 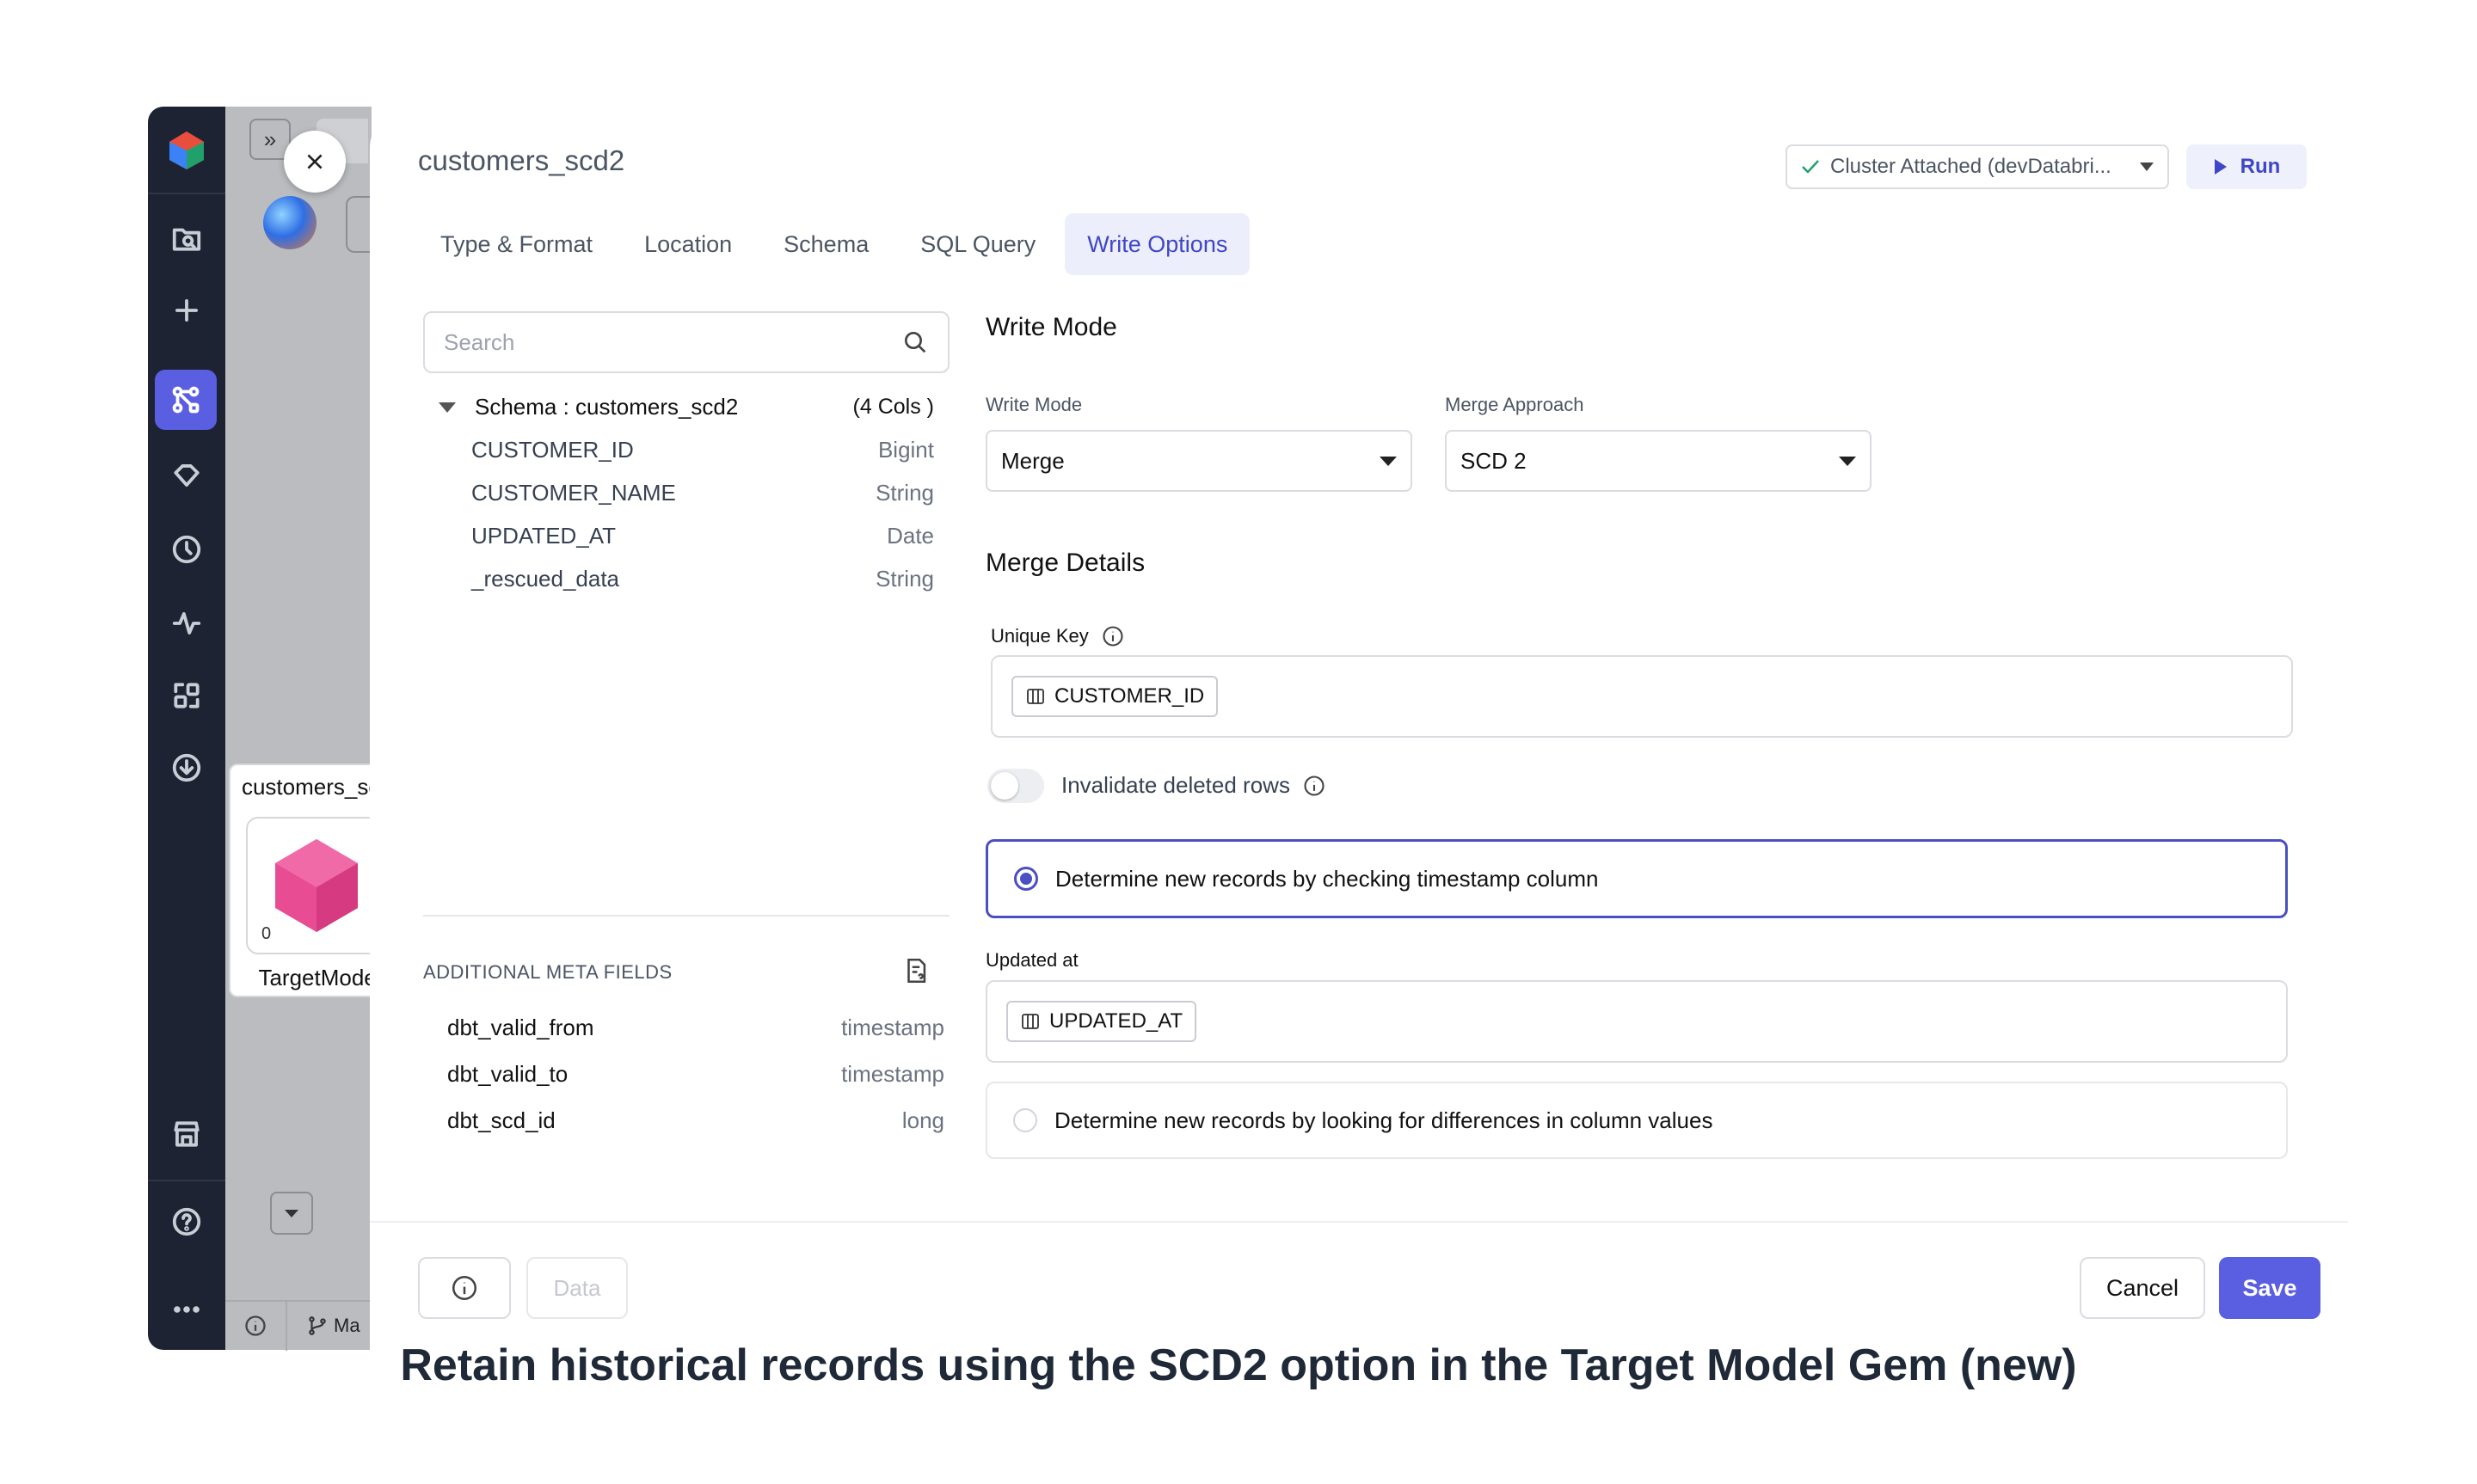 What do you see at coordinates (520, 1027) in the screenshot?
I see `meta-field-name: dbt_valid_from` at bounding box center [520, 1027].